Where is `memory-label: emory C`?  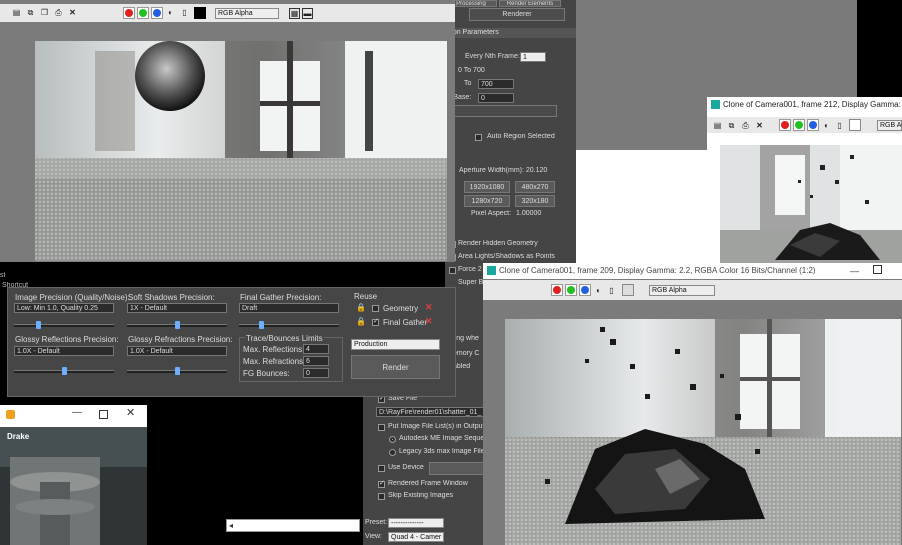
memory-label: emory C is located at coordinates (466, 353).